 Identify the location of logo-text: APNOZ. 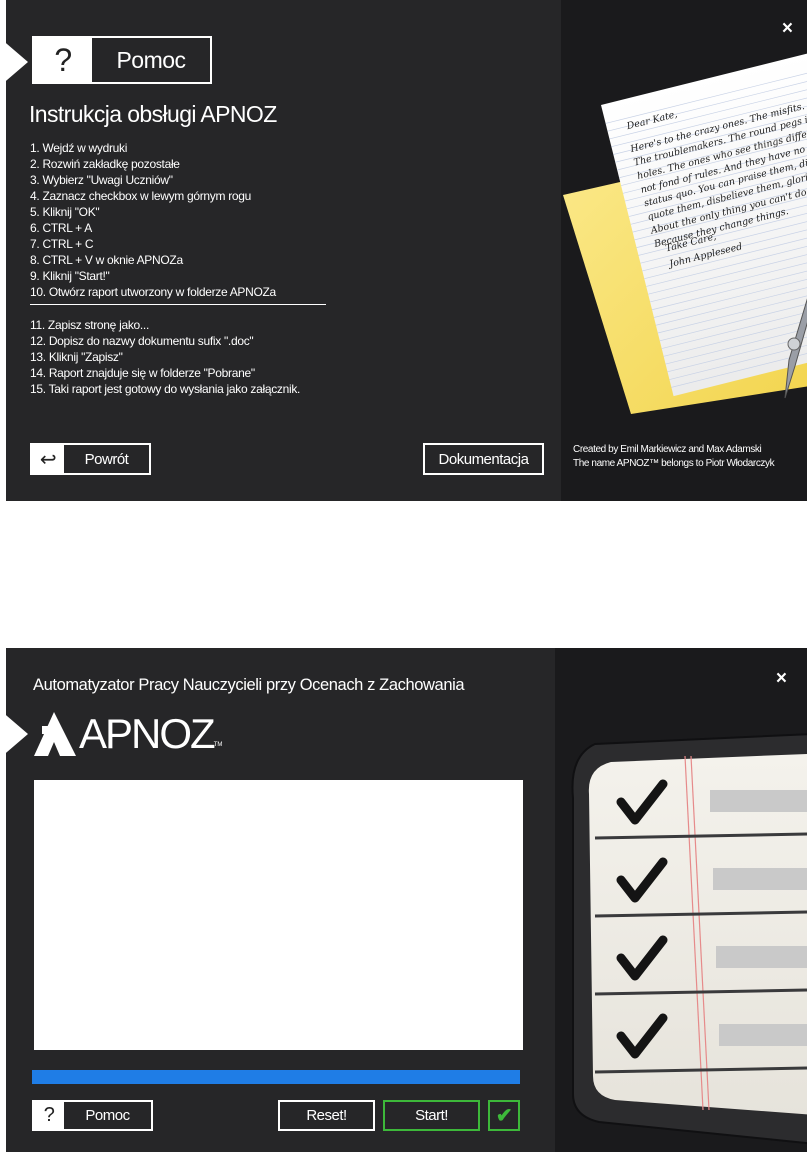
(147, 733).